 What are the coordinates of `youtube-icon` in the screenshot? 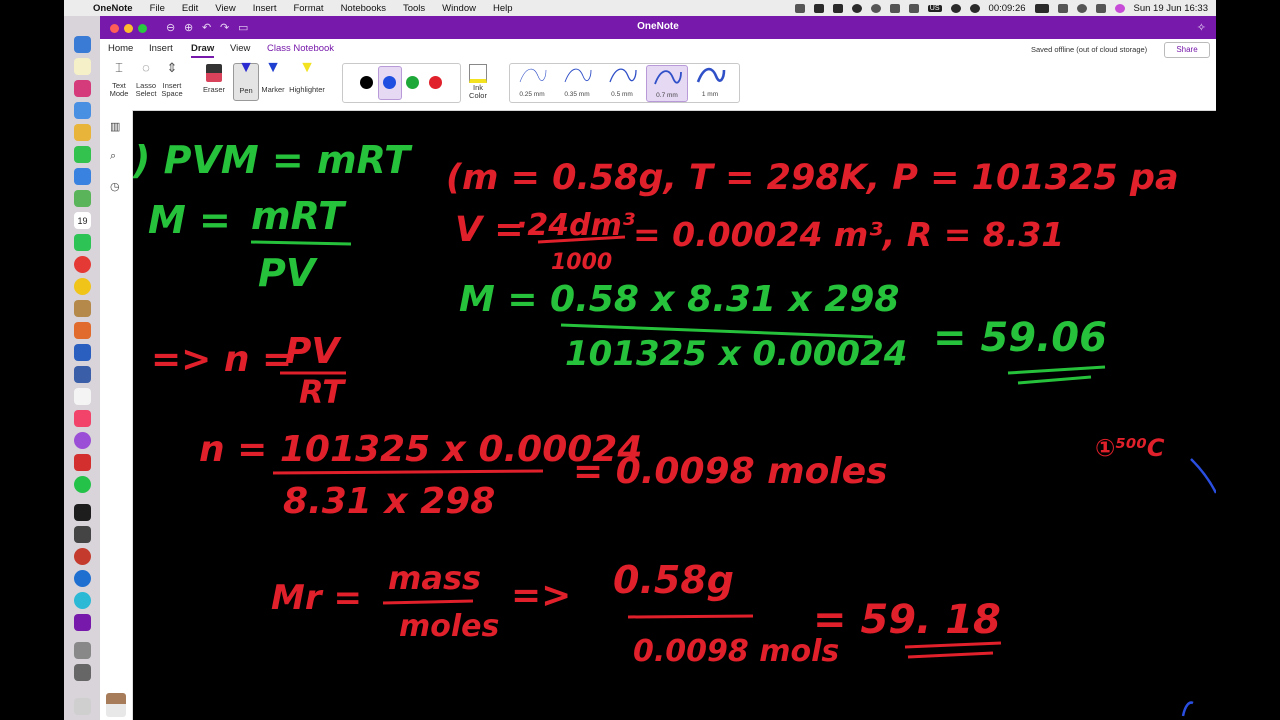 It's located at (82, 264).